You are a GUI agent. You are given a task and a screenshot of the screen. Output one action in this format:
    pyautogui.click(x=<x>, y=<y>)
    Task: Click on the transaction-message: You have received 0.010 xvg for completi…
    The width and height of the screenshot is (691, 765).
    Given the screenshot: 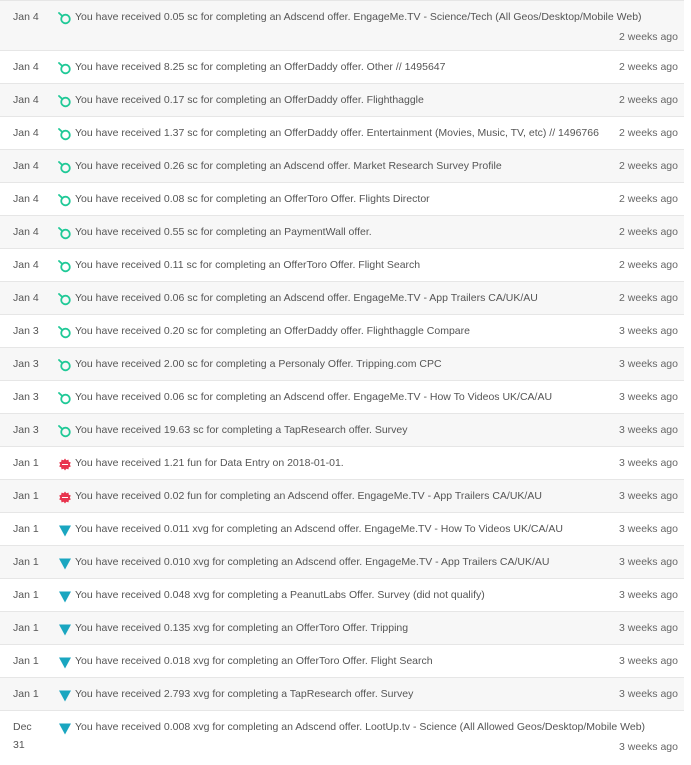 What is the action you would take?
    pyautogui.click(x=312, y=562)
    